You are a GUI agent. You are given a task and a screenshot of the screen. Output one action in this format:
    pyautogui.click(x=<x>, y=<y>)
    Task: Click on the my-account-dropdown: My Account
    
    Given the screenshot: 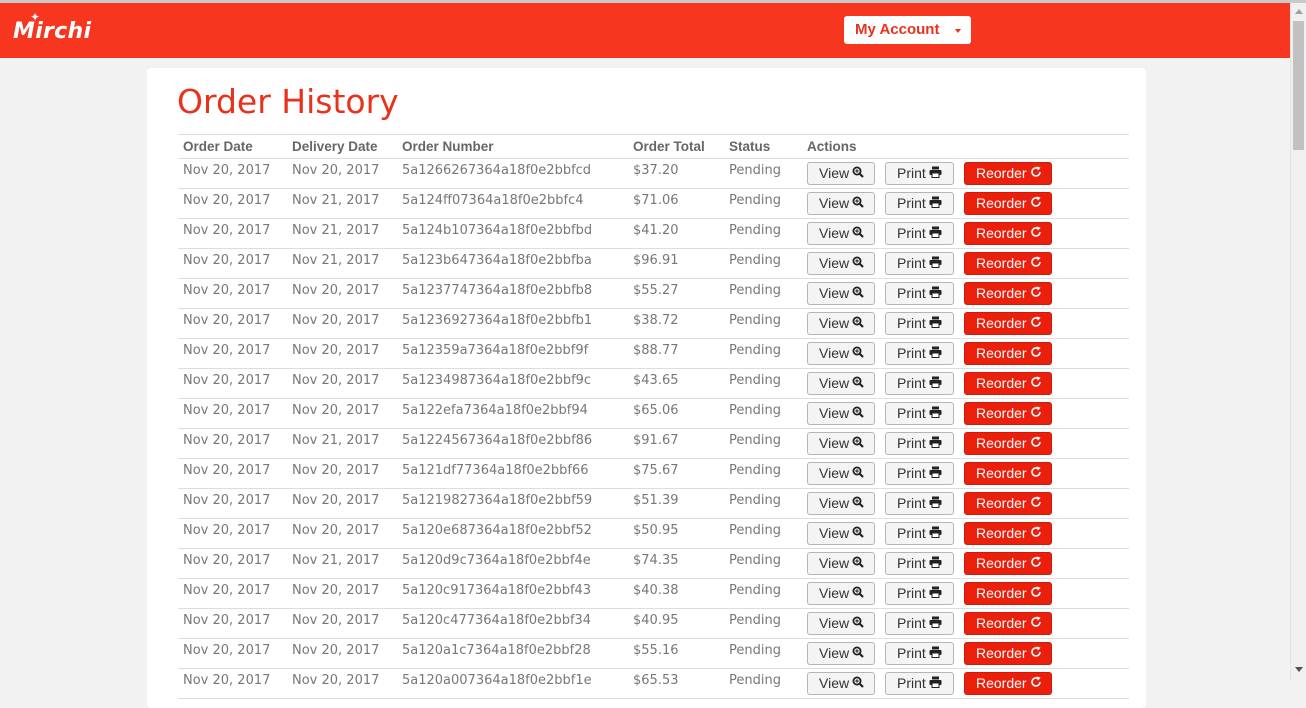 What is the action you would take?
    pyautogui.click(x=907, y=30)
    